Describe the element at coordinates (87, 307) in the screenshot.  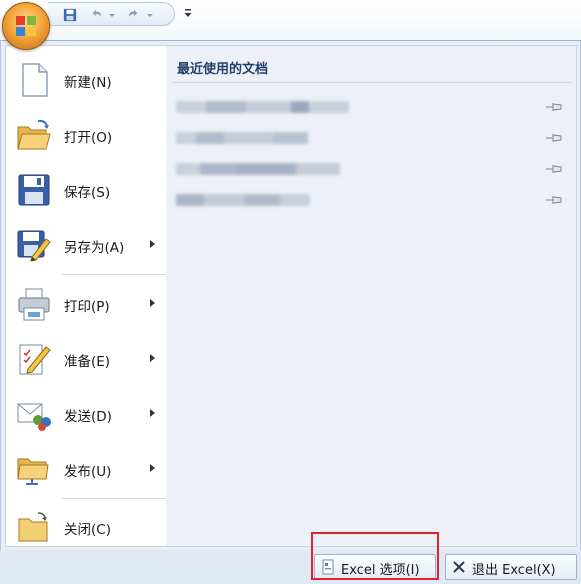
I see `menu-item-label: 打印(P)` at that location.